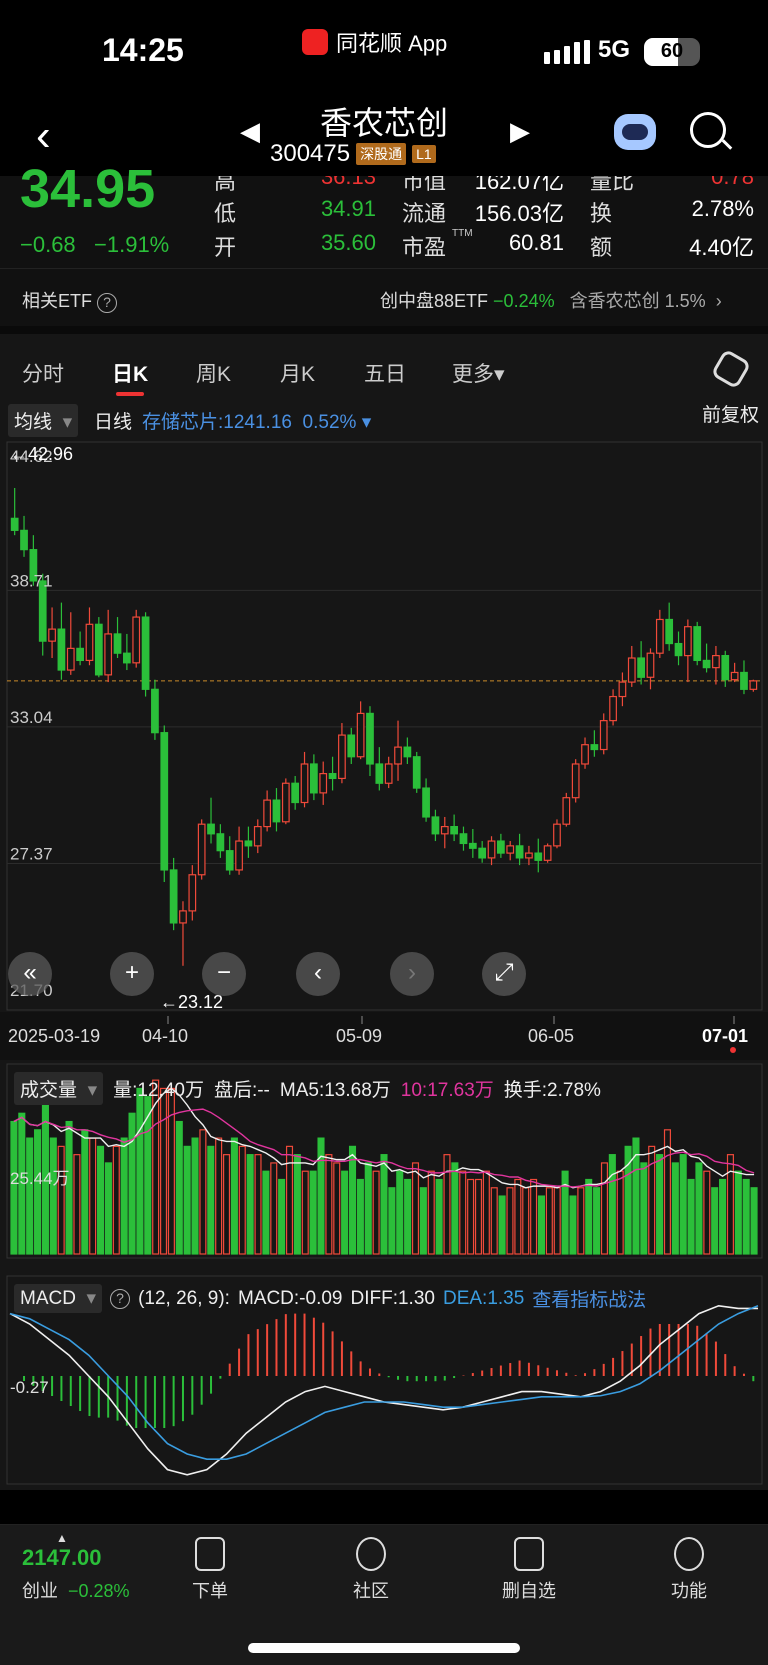  Describe the element at coordinates (689, 1570) in the screenshot. I see `function-button: 功能` at that location.